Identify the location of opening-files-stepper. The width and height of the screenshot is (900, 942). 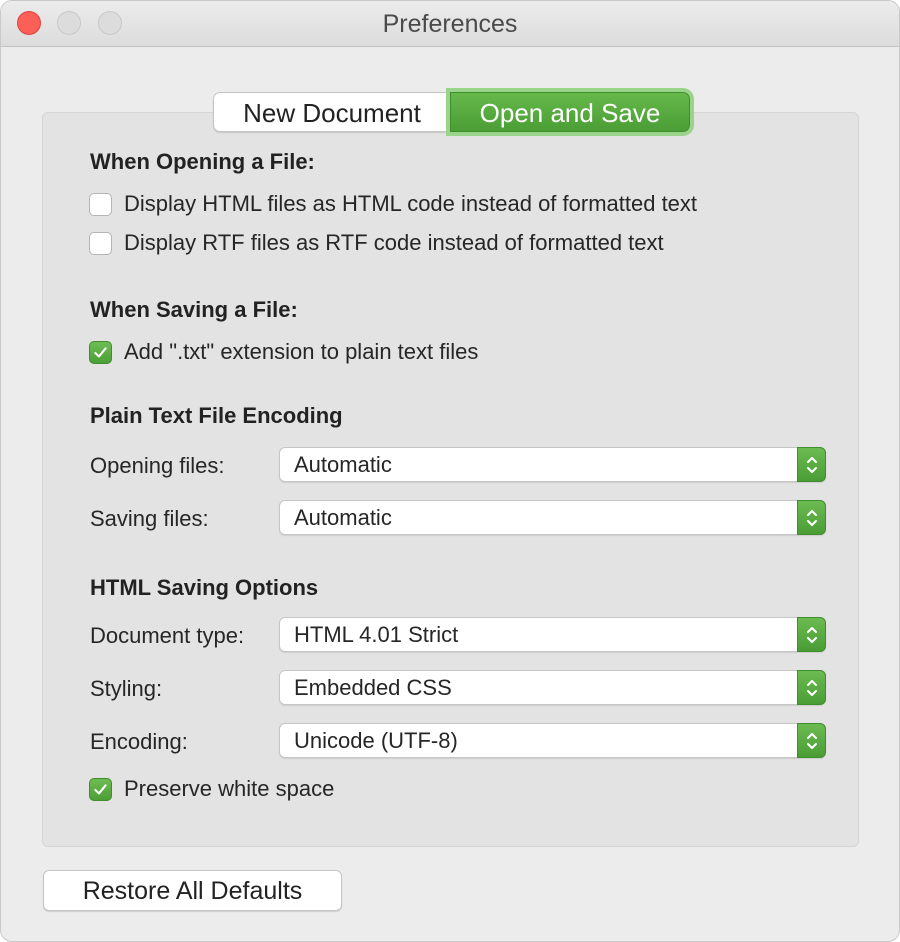
(811, 464).